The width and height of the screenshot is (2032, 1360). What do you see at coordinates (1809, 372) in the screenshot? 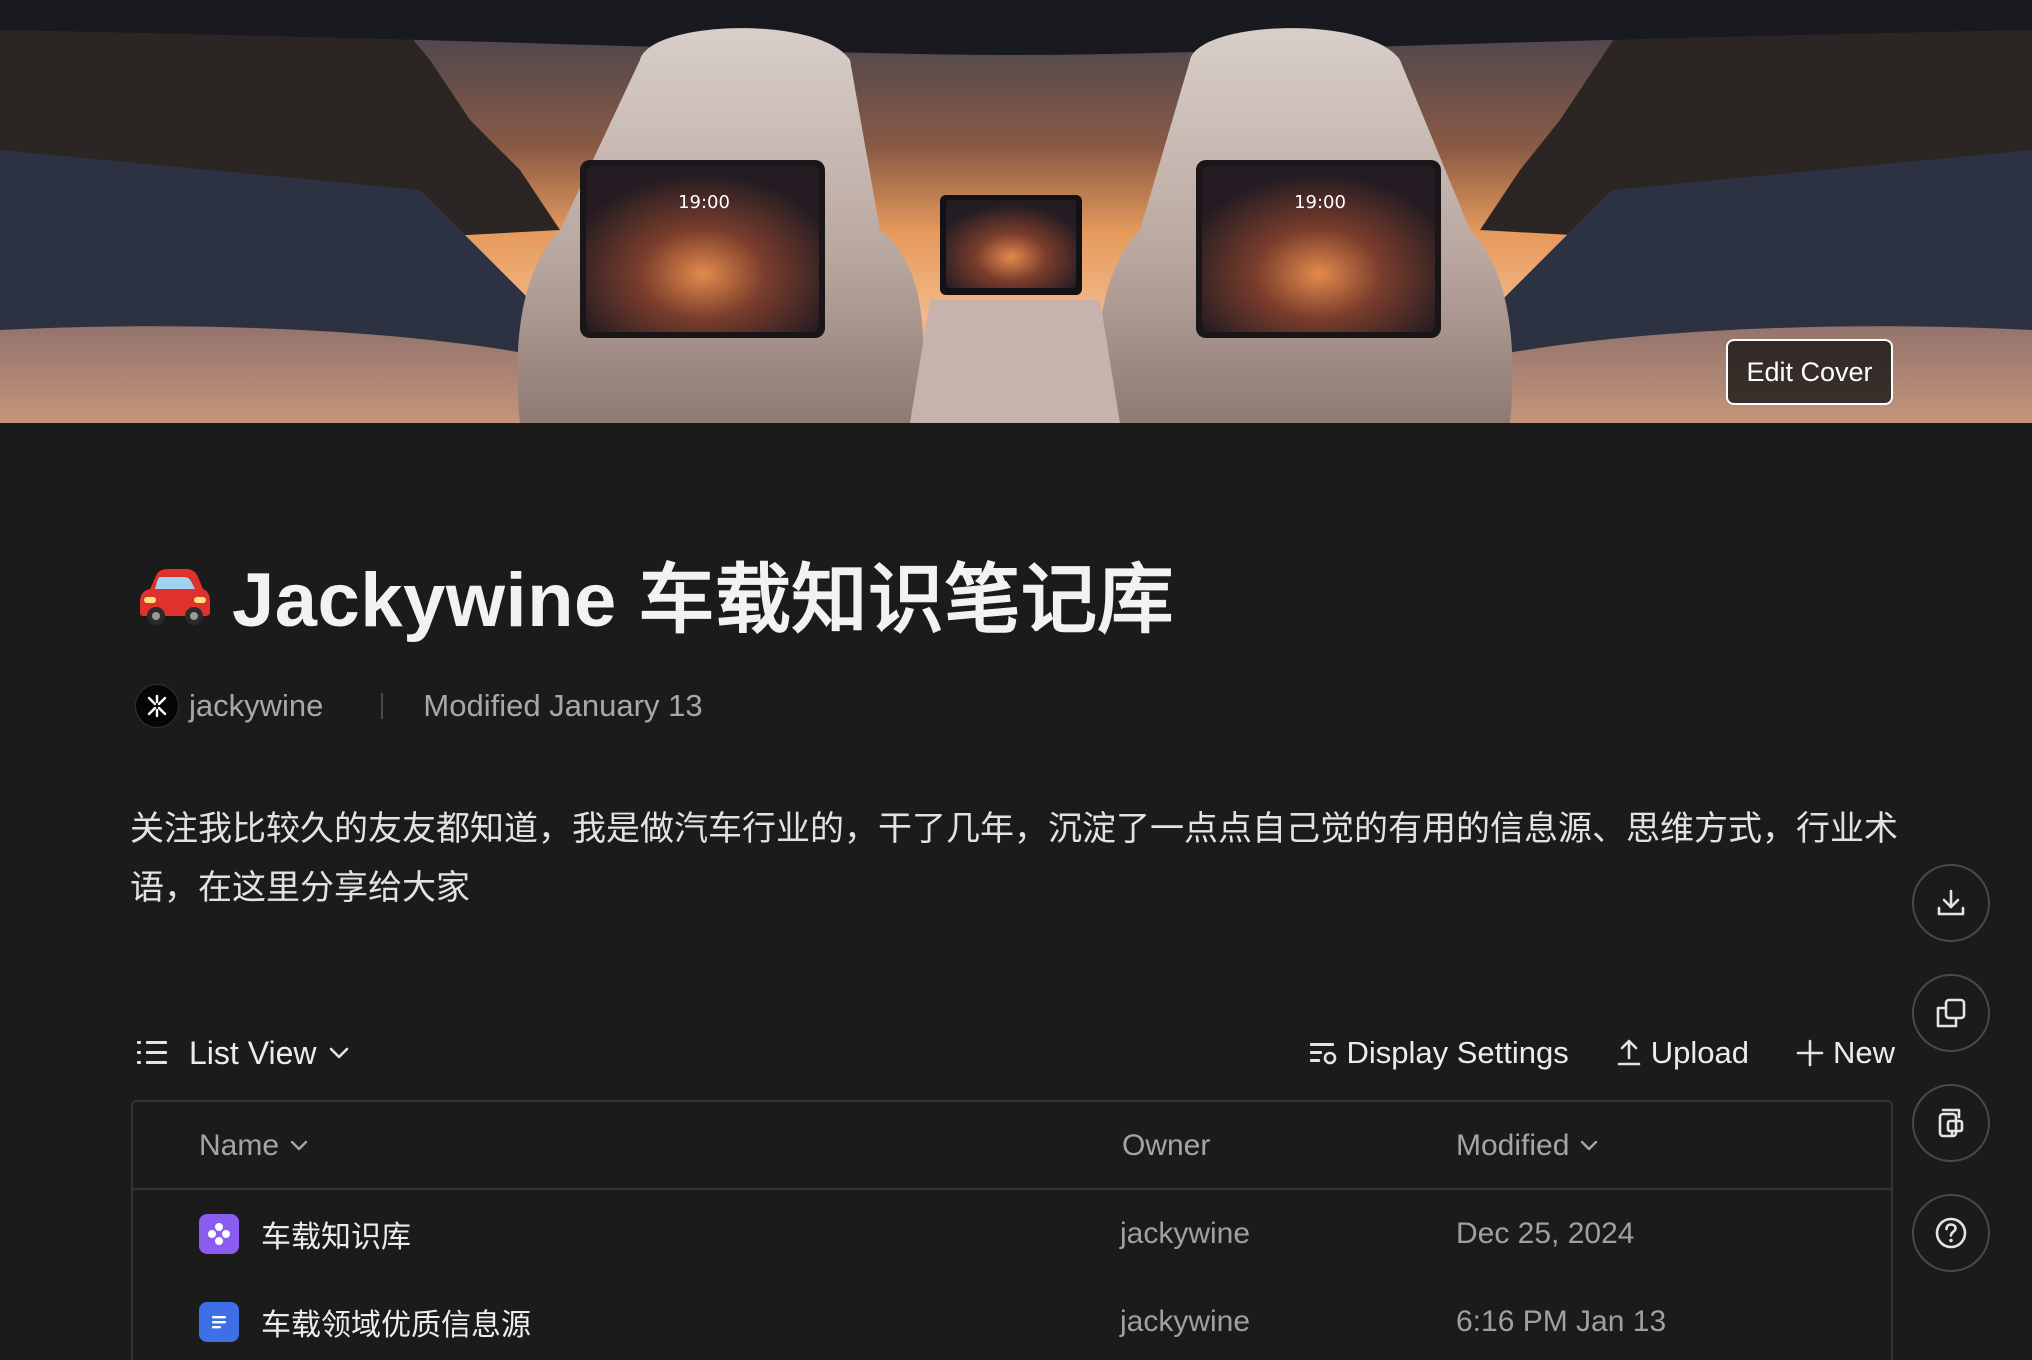
I see `edit-cover-button: Edit Cover` at bounding box center [1809, 372].